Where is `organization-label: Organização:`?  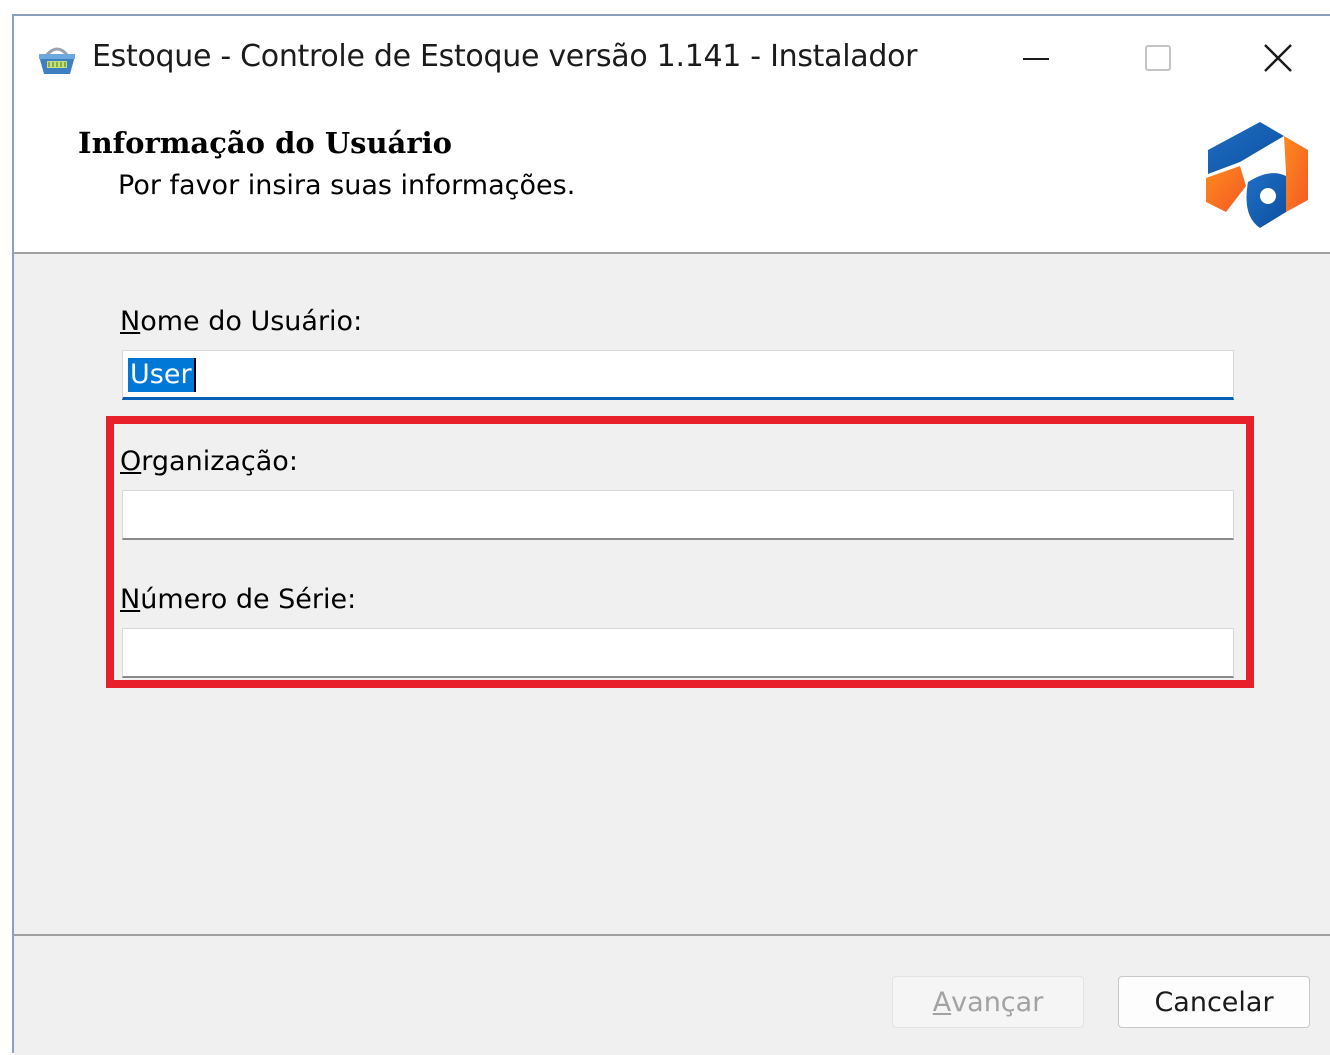
organization-label: Organização: is located at coordinates (209, 461).